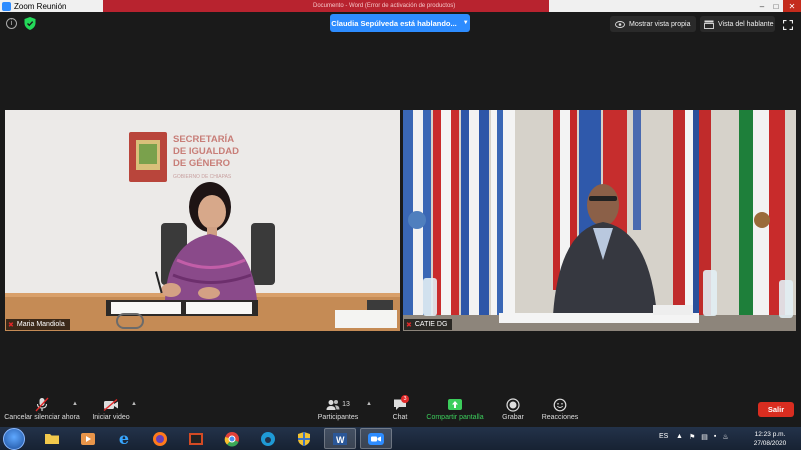 The image size is (801, 450). I want to click on sign-text-line-1: SECRETARÍA, so click(203, 139).